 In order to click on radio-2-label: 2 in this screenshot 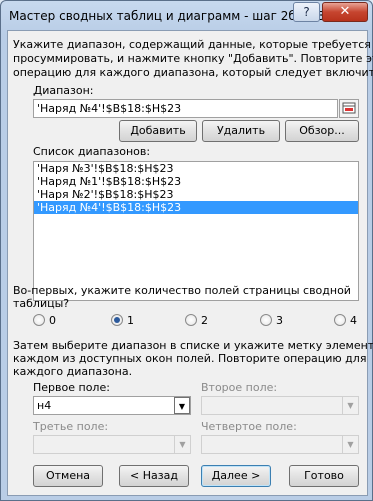, I will do `click(204, 320)`.